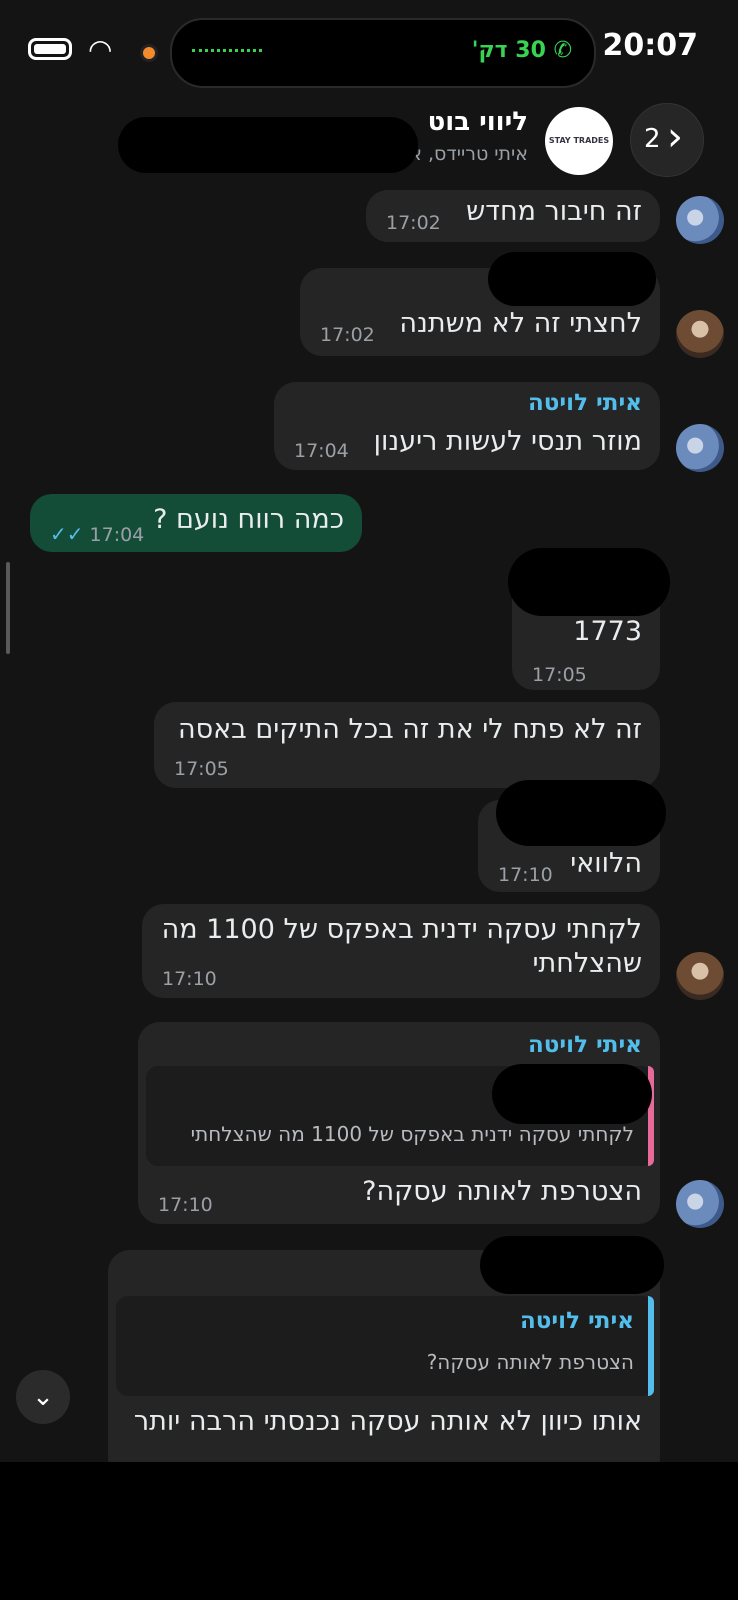  Describe the element at coordinates (100, 49) in the screenshot. I see `wifi-icon: ◠` at that location.